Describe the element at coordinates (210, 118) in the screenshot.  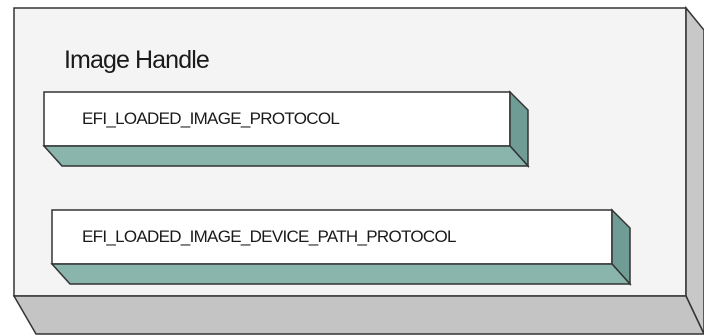
I see `protocol-label-loaded-image: EFI_LOADED_IMAGE_PROTOCOL` at that location.